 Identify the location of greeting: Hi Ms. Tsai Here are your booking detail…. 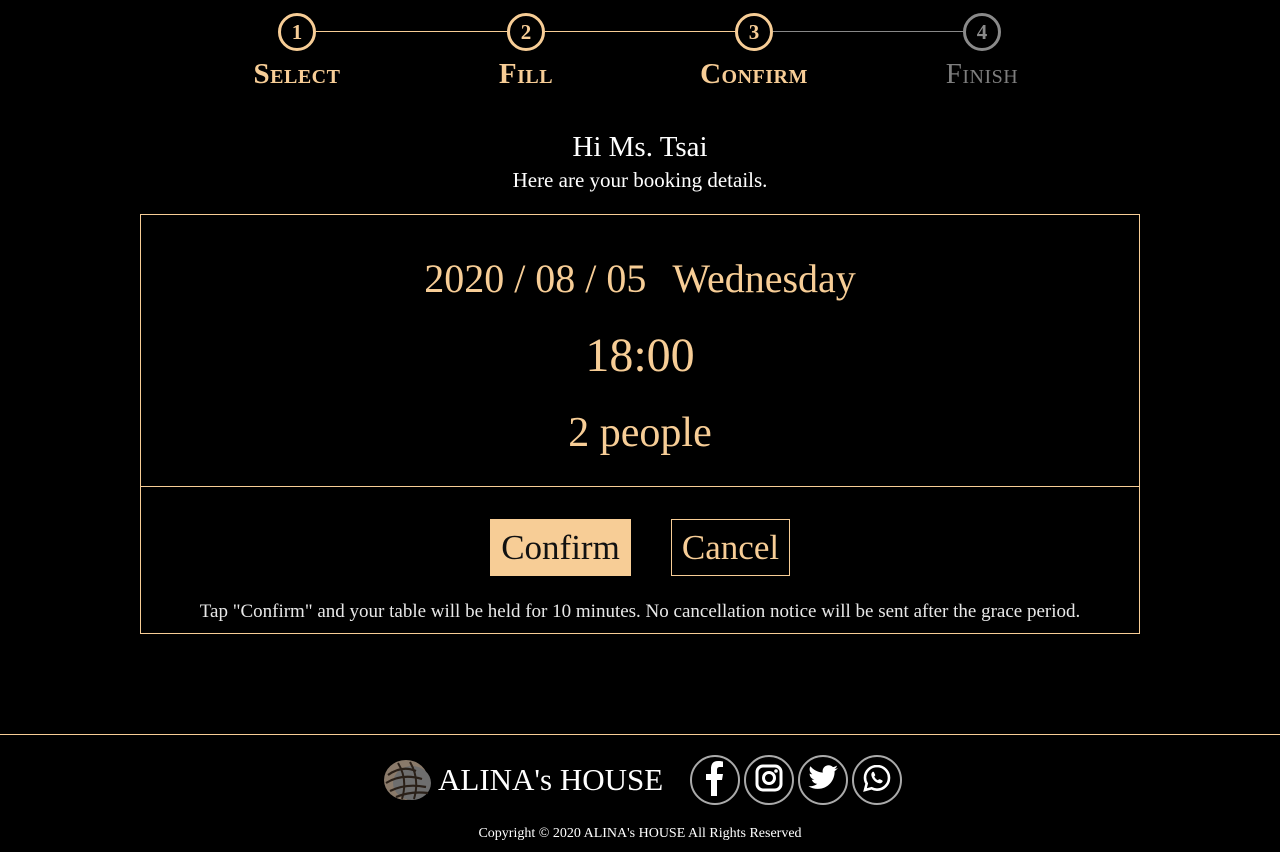
(640, 161).